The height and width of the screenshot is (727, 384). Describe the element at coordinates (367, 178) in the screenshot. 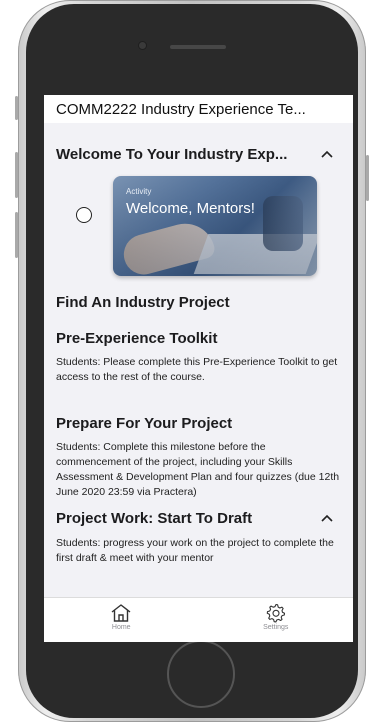

I see `power-button` at that location.